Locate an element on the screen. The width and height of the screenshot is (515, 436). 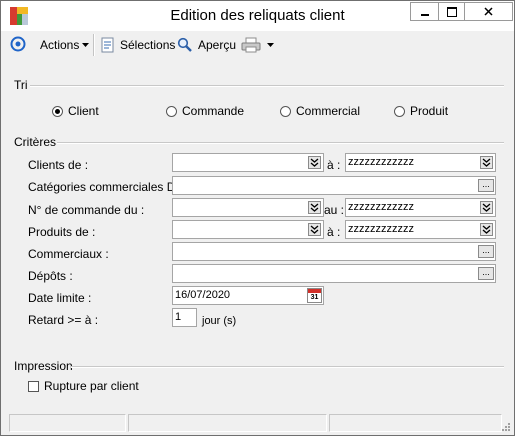
close-button is located at coordinates (488, 11).